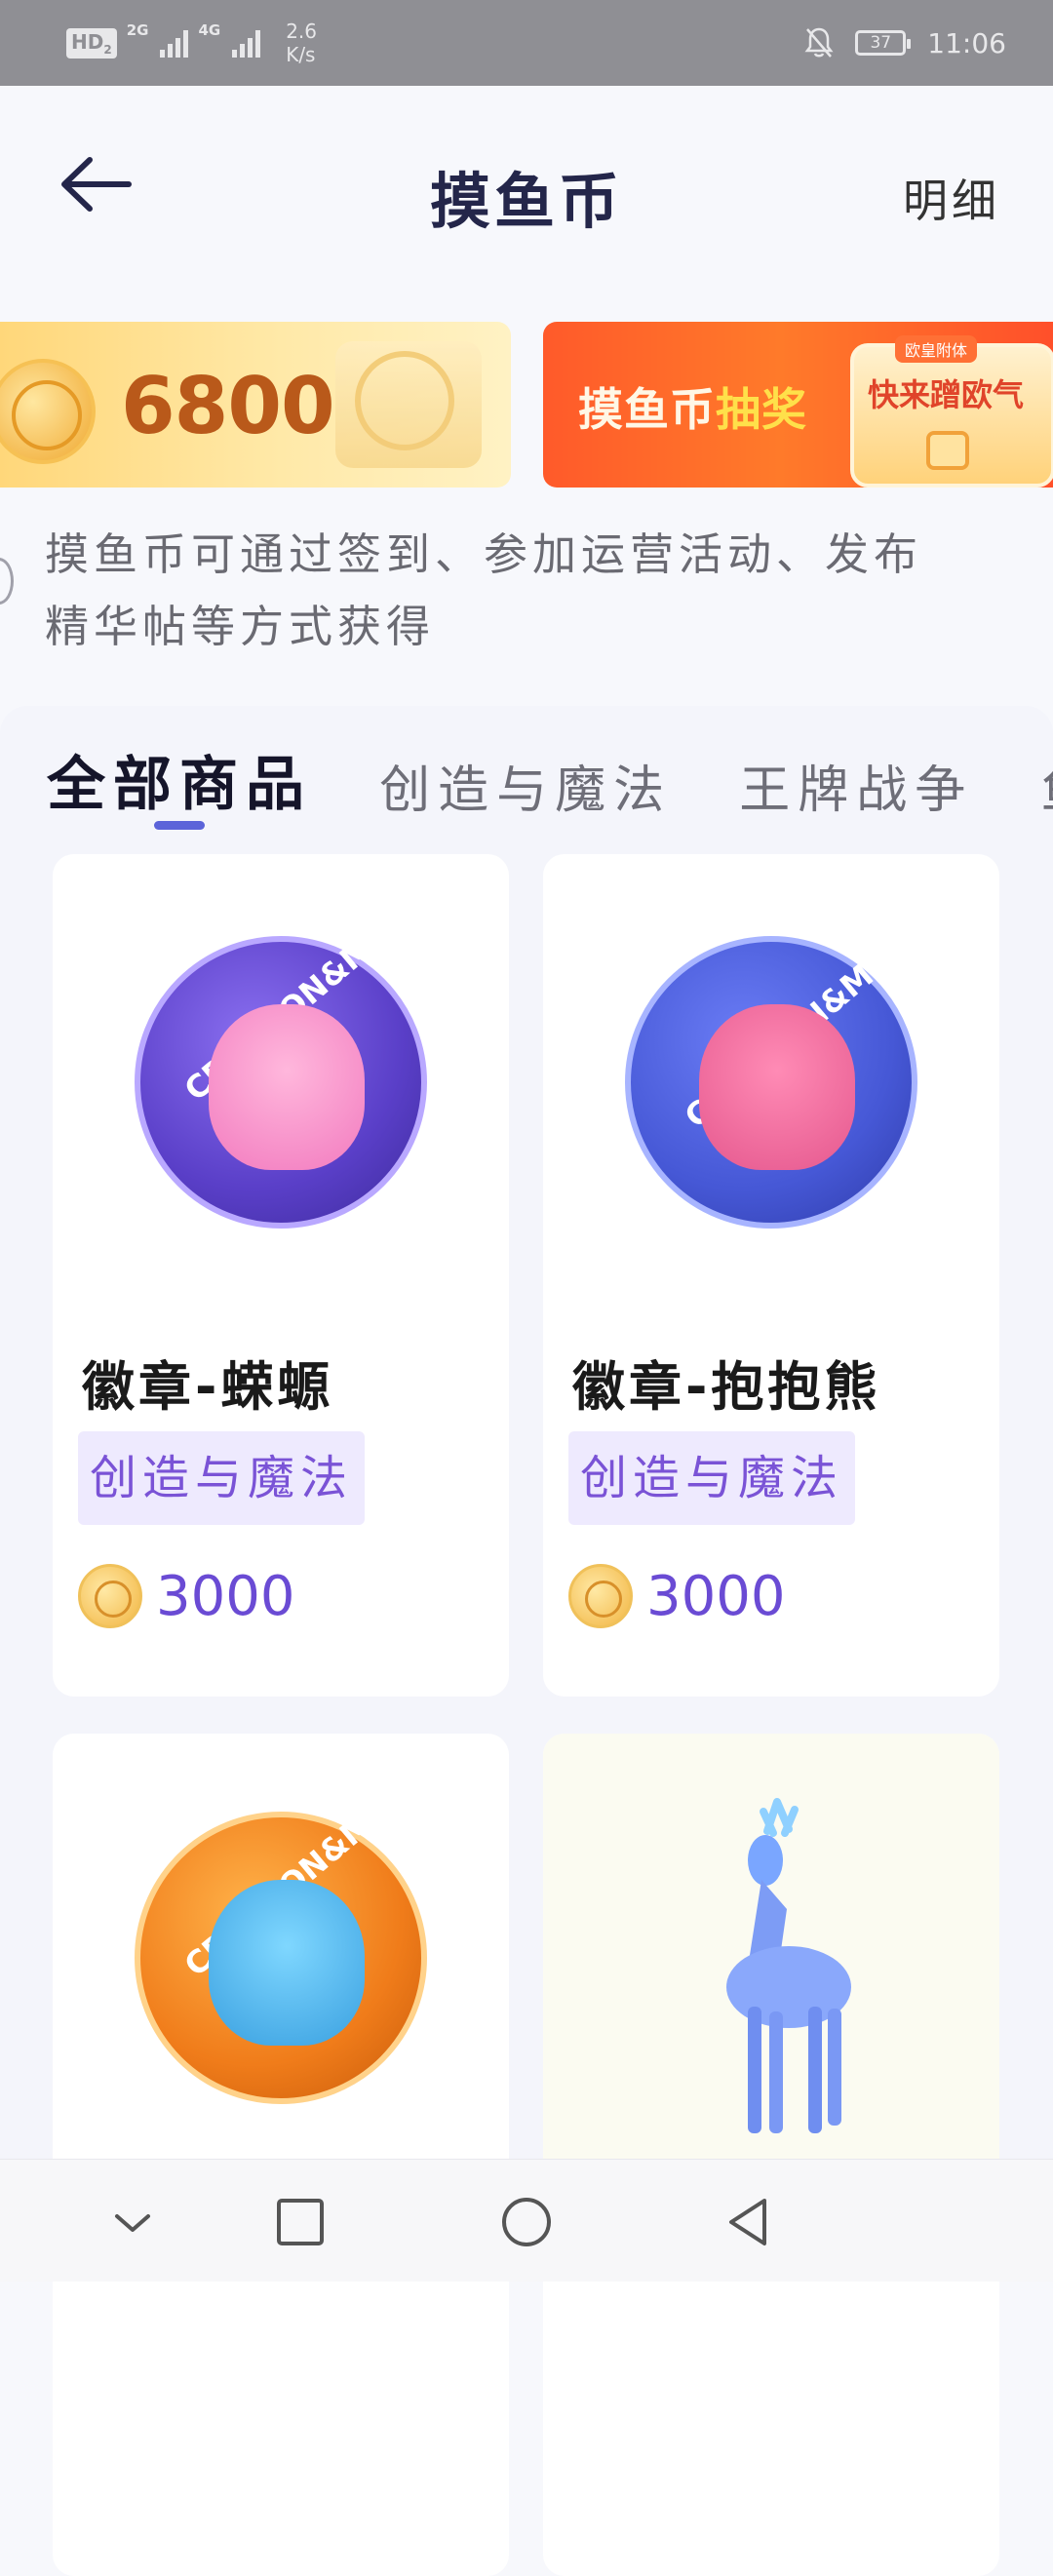  I want to click on coin-info-text: 摸鱼币可通过签到、参加运营活动、发布 精华帖等方式获得, so click(522, 591).